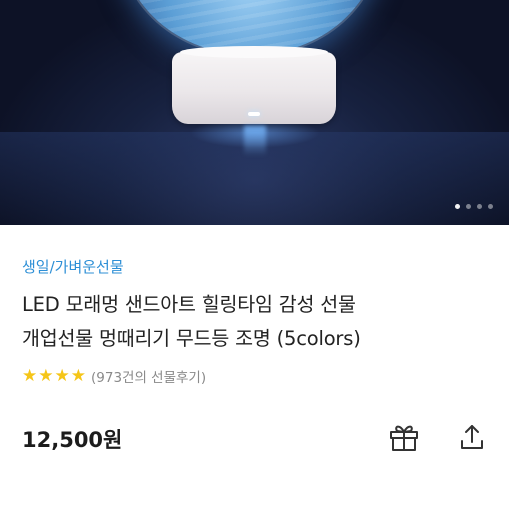 The width and height of the screenshot is (509, 509). I want to click on light-reflection, so click(255, 141).